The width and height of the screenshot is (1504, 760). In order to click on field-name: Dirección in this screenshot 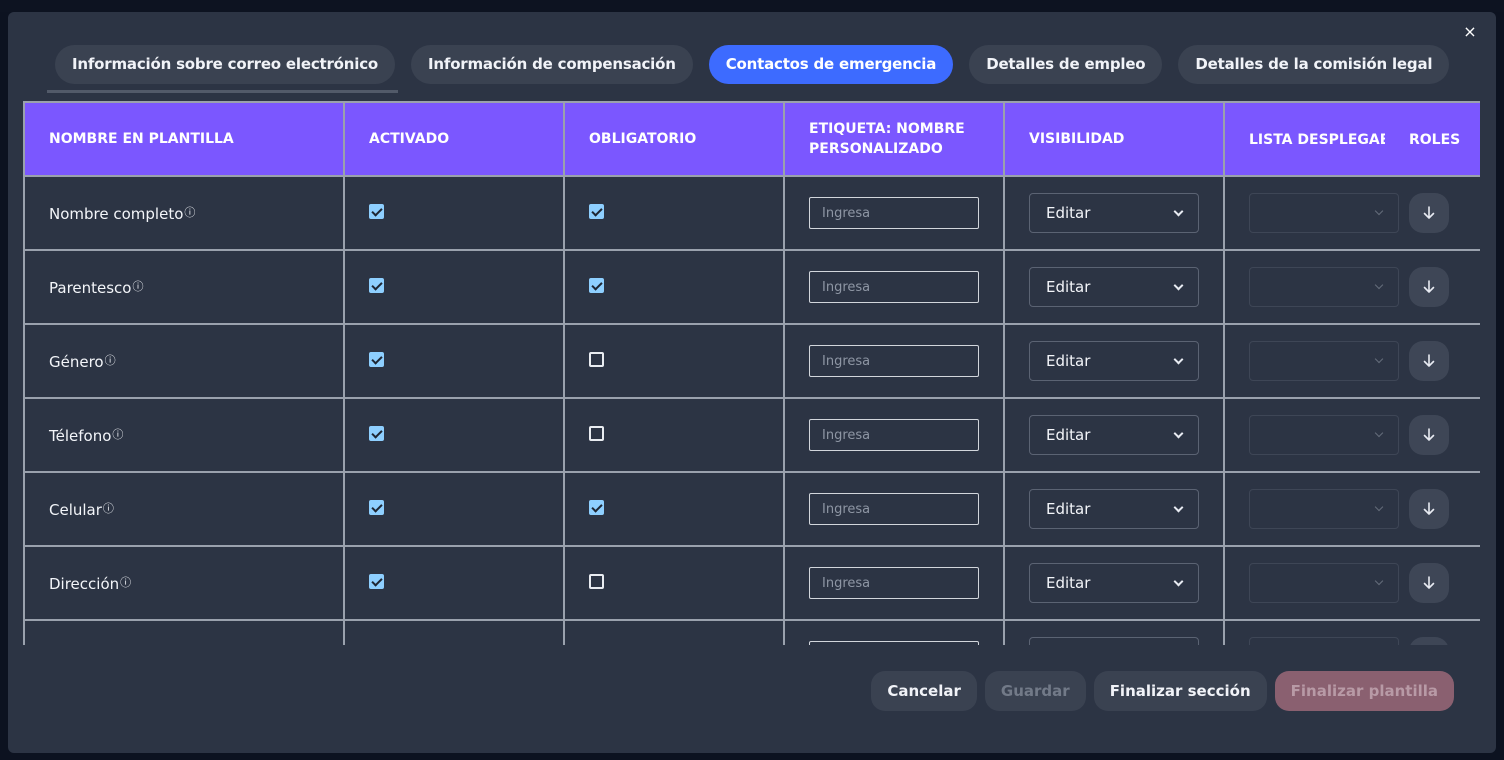, I will do `click(84, 583)`.